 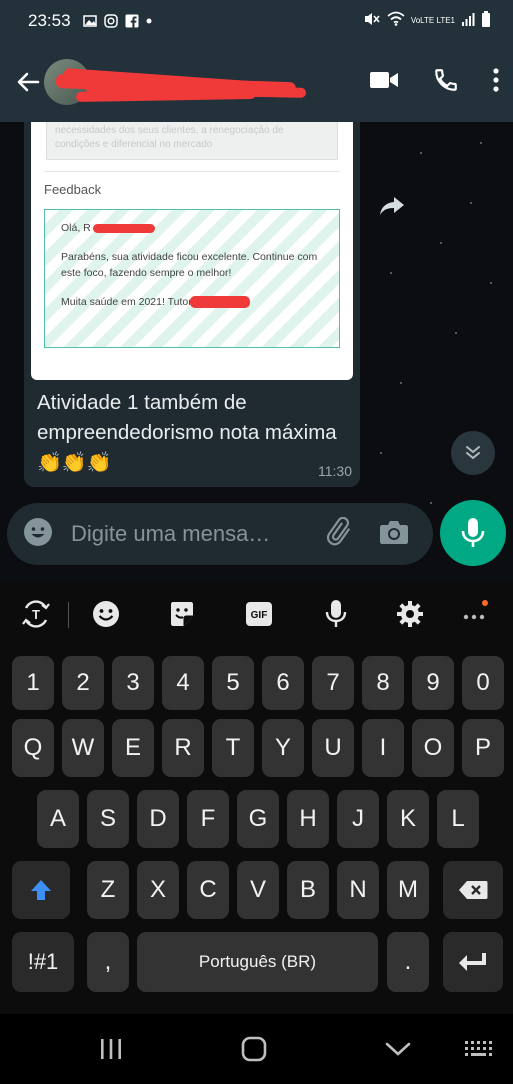 I want to click on key-p: P, so click(x=483, y=748).